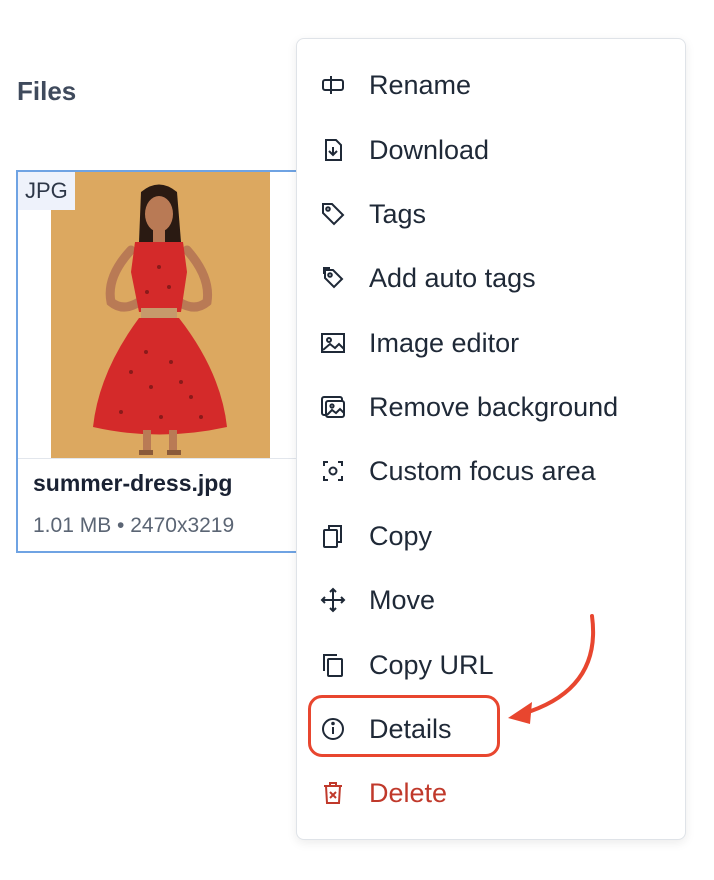  What do you see at coordinates (401, 535) in the screenshot?
I see `menu-item-label: Copy` at bounding box center [401, 535].